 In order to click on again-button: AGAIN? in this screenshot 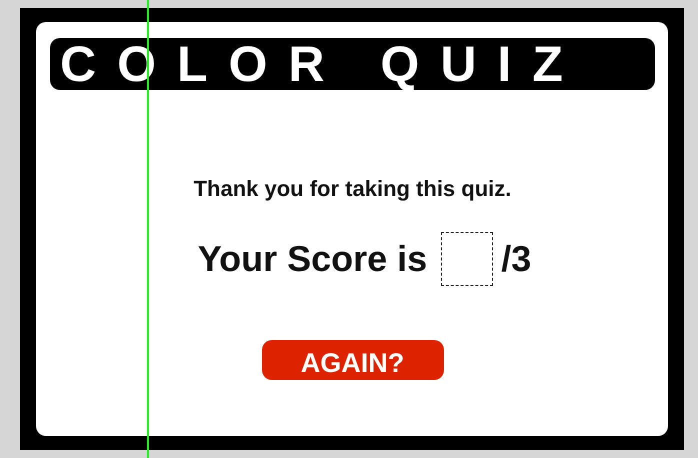, I will do `click(353, 360)`.